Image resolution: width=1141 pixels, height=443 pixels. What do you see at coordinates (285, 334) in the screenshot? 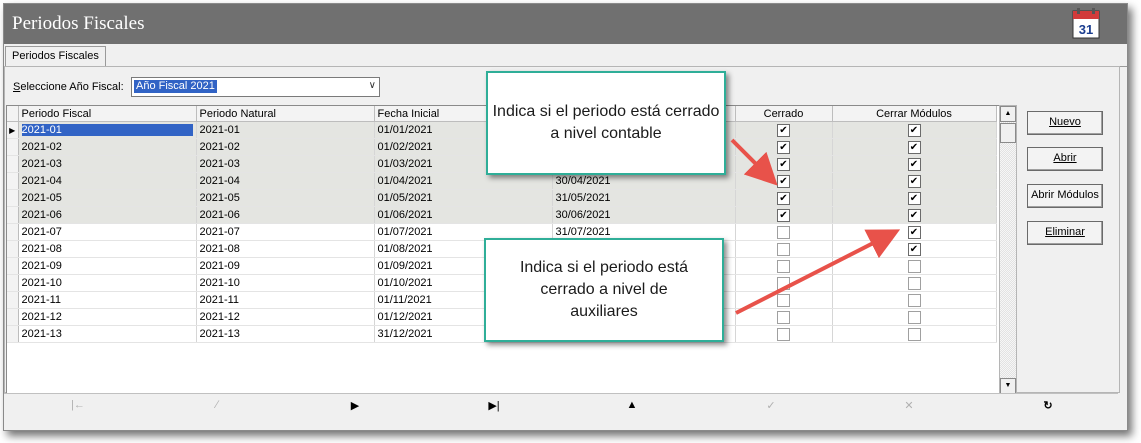
I see `cell-periodo-natural: 2021-13` at bounding box center [285, 334].